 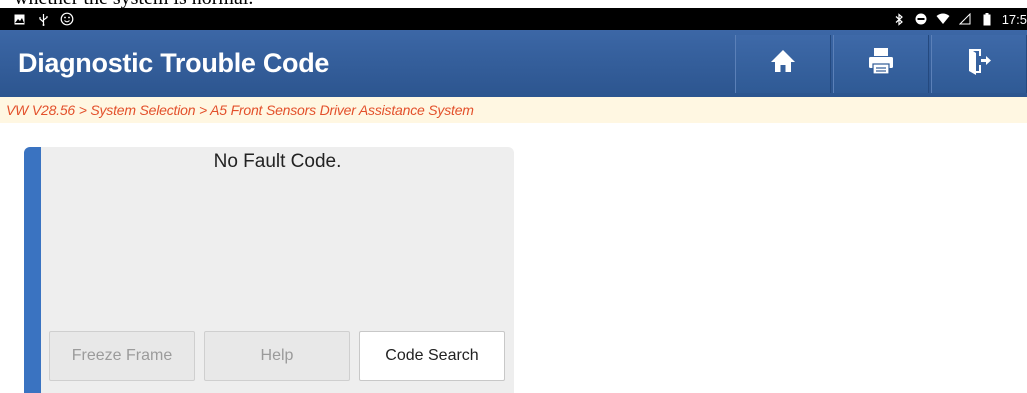 I want to click on document-caption: whether the system is normal., so click(x=513, y=4).